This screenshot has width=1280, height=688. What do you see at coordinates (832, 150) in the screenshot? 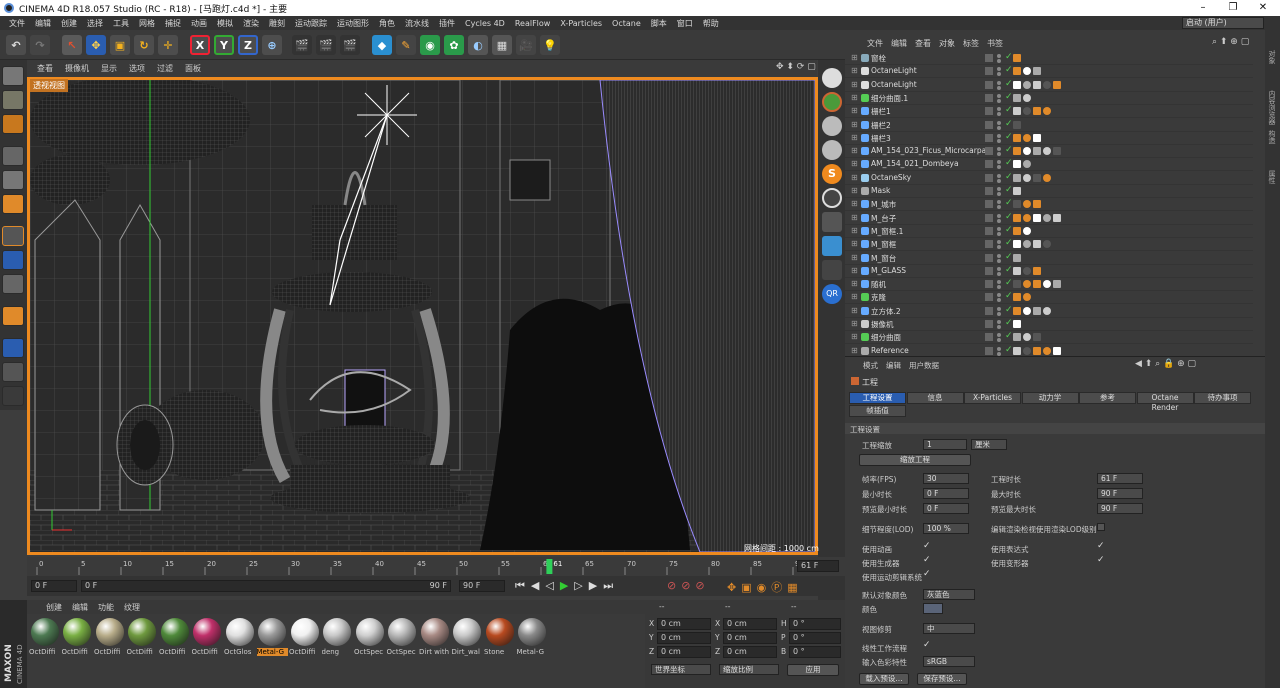
I see `octane-glossy-icon` at bounding box center [832, 150].